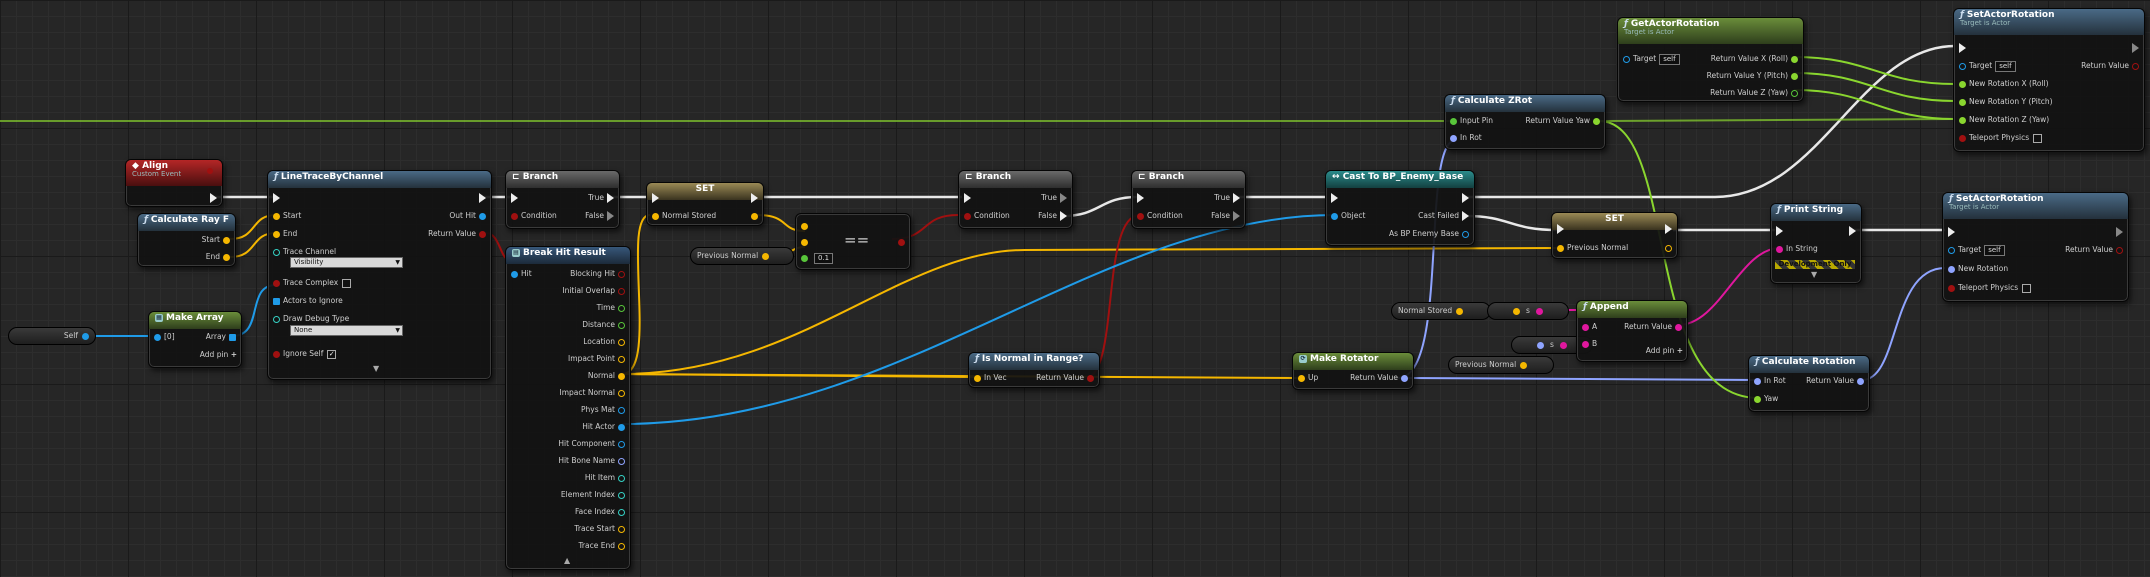 This screenshot has height=577, width=2150. What do you see at coordinates (1591, 247) in the screenshot?
I see `previous-normal-in-pin: Previous Normal` at bounding box center [1591, 247].